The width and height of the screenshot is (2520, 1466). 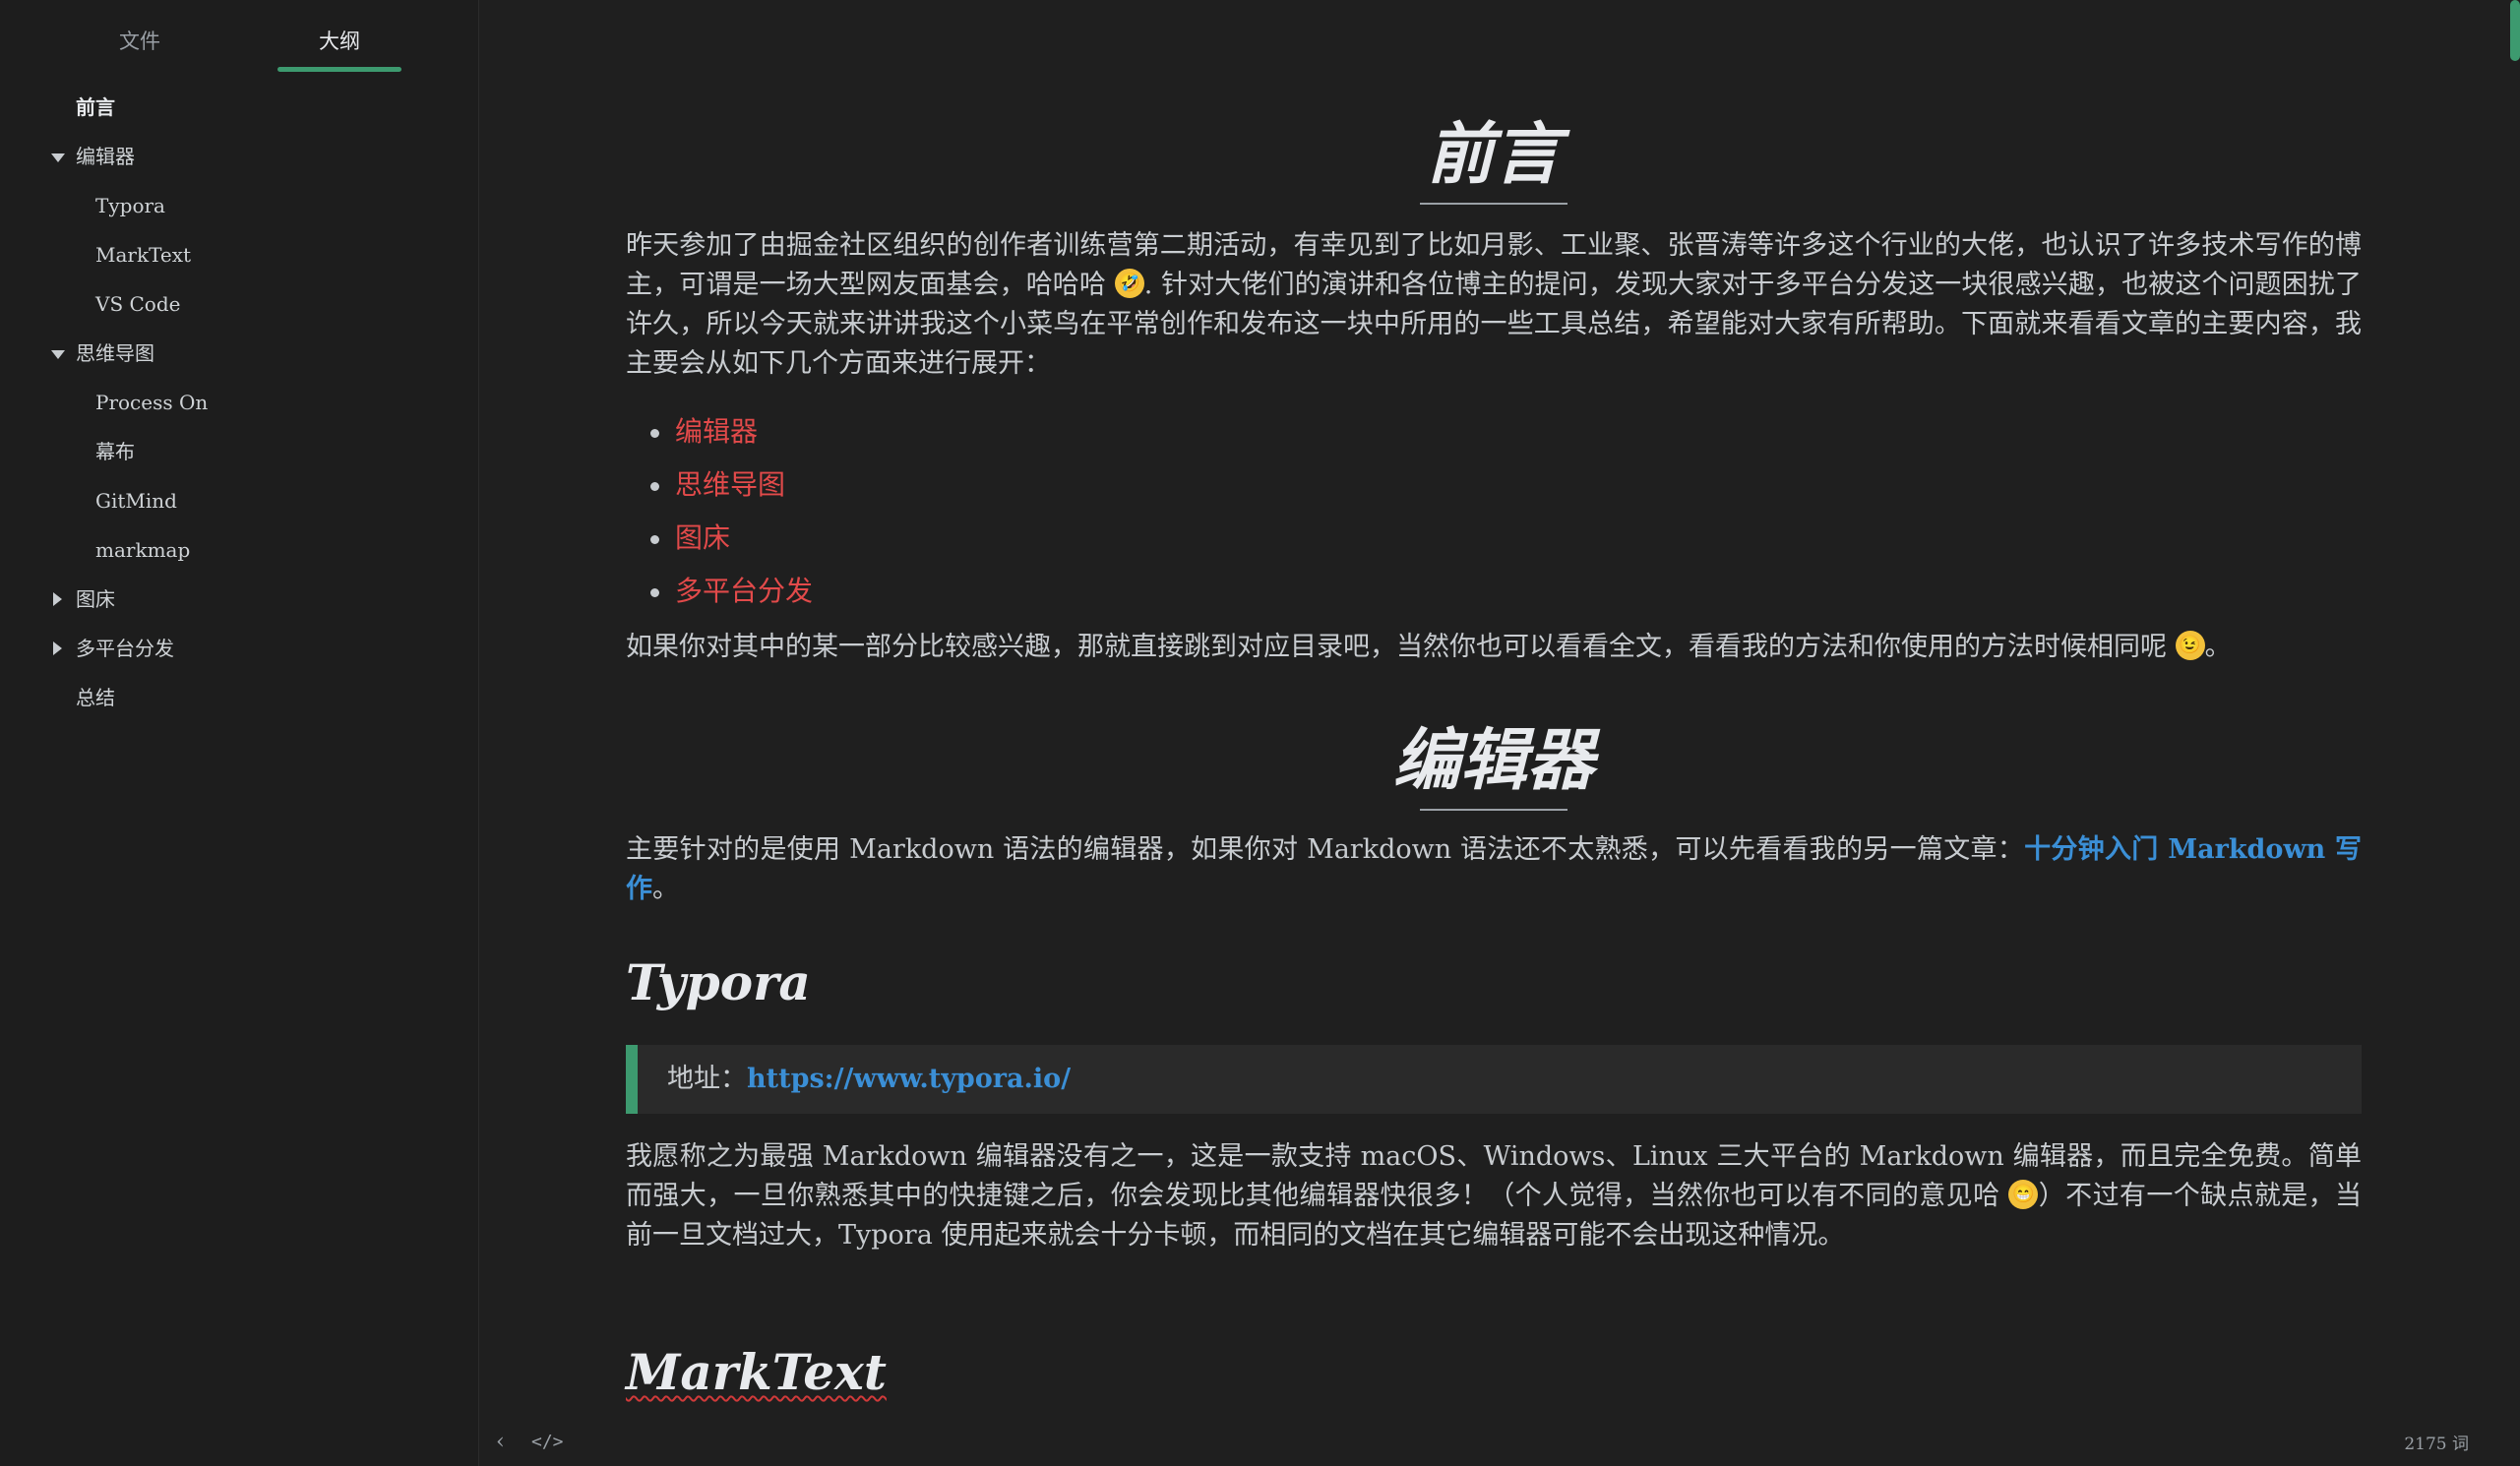 What do you see at coordinates (718, 982) in the screenshot?
I see `heading-typora: Typora` at bounding box center [718, 982].